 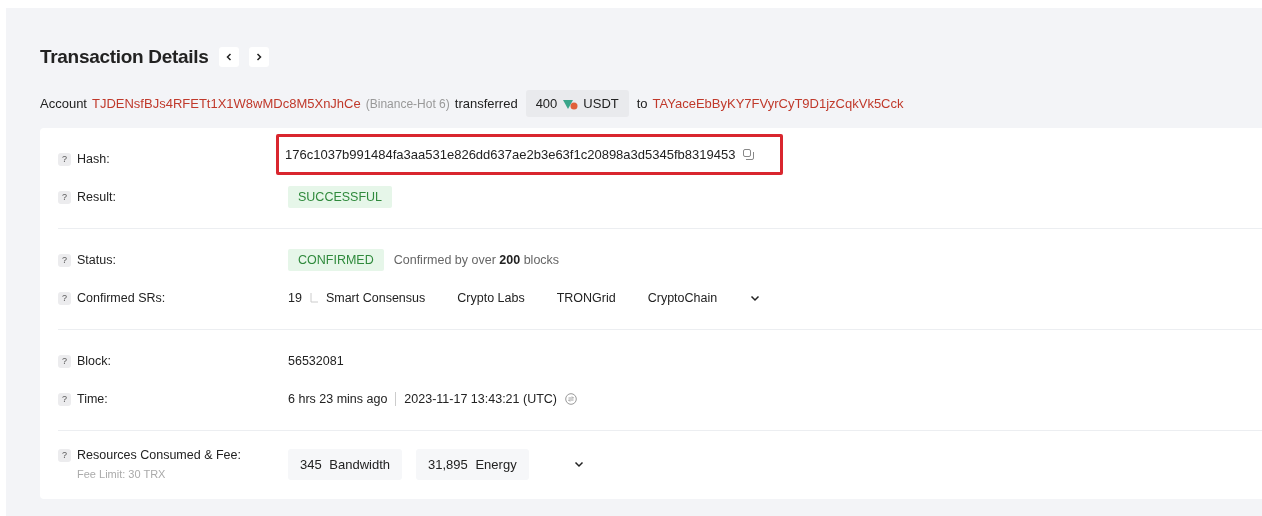 What do you see at coordinates (96, 197) in the screenshot?
I see `field-label: Result:` at bounding box center [96, 197].